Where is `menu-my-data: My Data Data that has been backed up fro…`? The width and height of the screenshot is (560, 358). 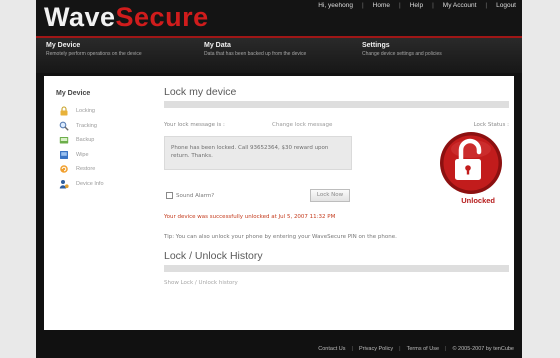 menu-my-data: My Data Data that has been backed up fro… is located at coordinates (273, 55).